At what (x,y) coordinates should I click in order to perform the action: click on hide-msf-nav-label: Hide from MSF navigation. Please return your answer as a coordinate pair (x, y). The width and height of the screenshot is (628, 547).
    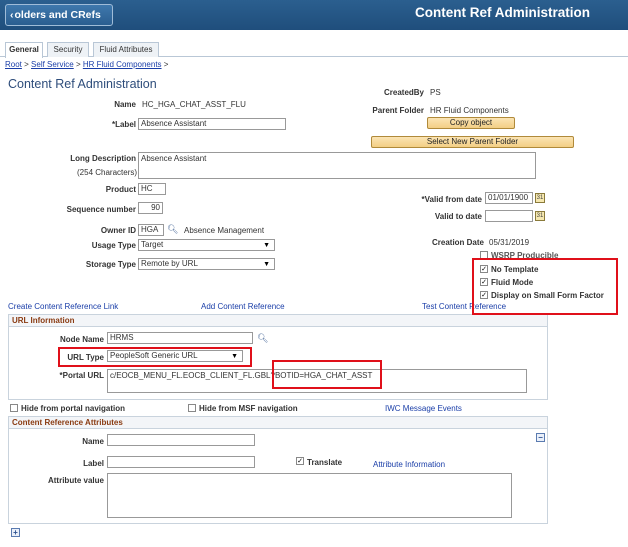
    Looking at the image, I should click on (248, 408).